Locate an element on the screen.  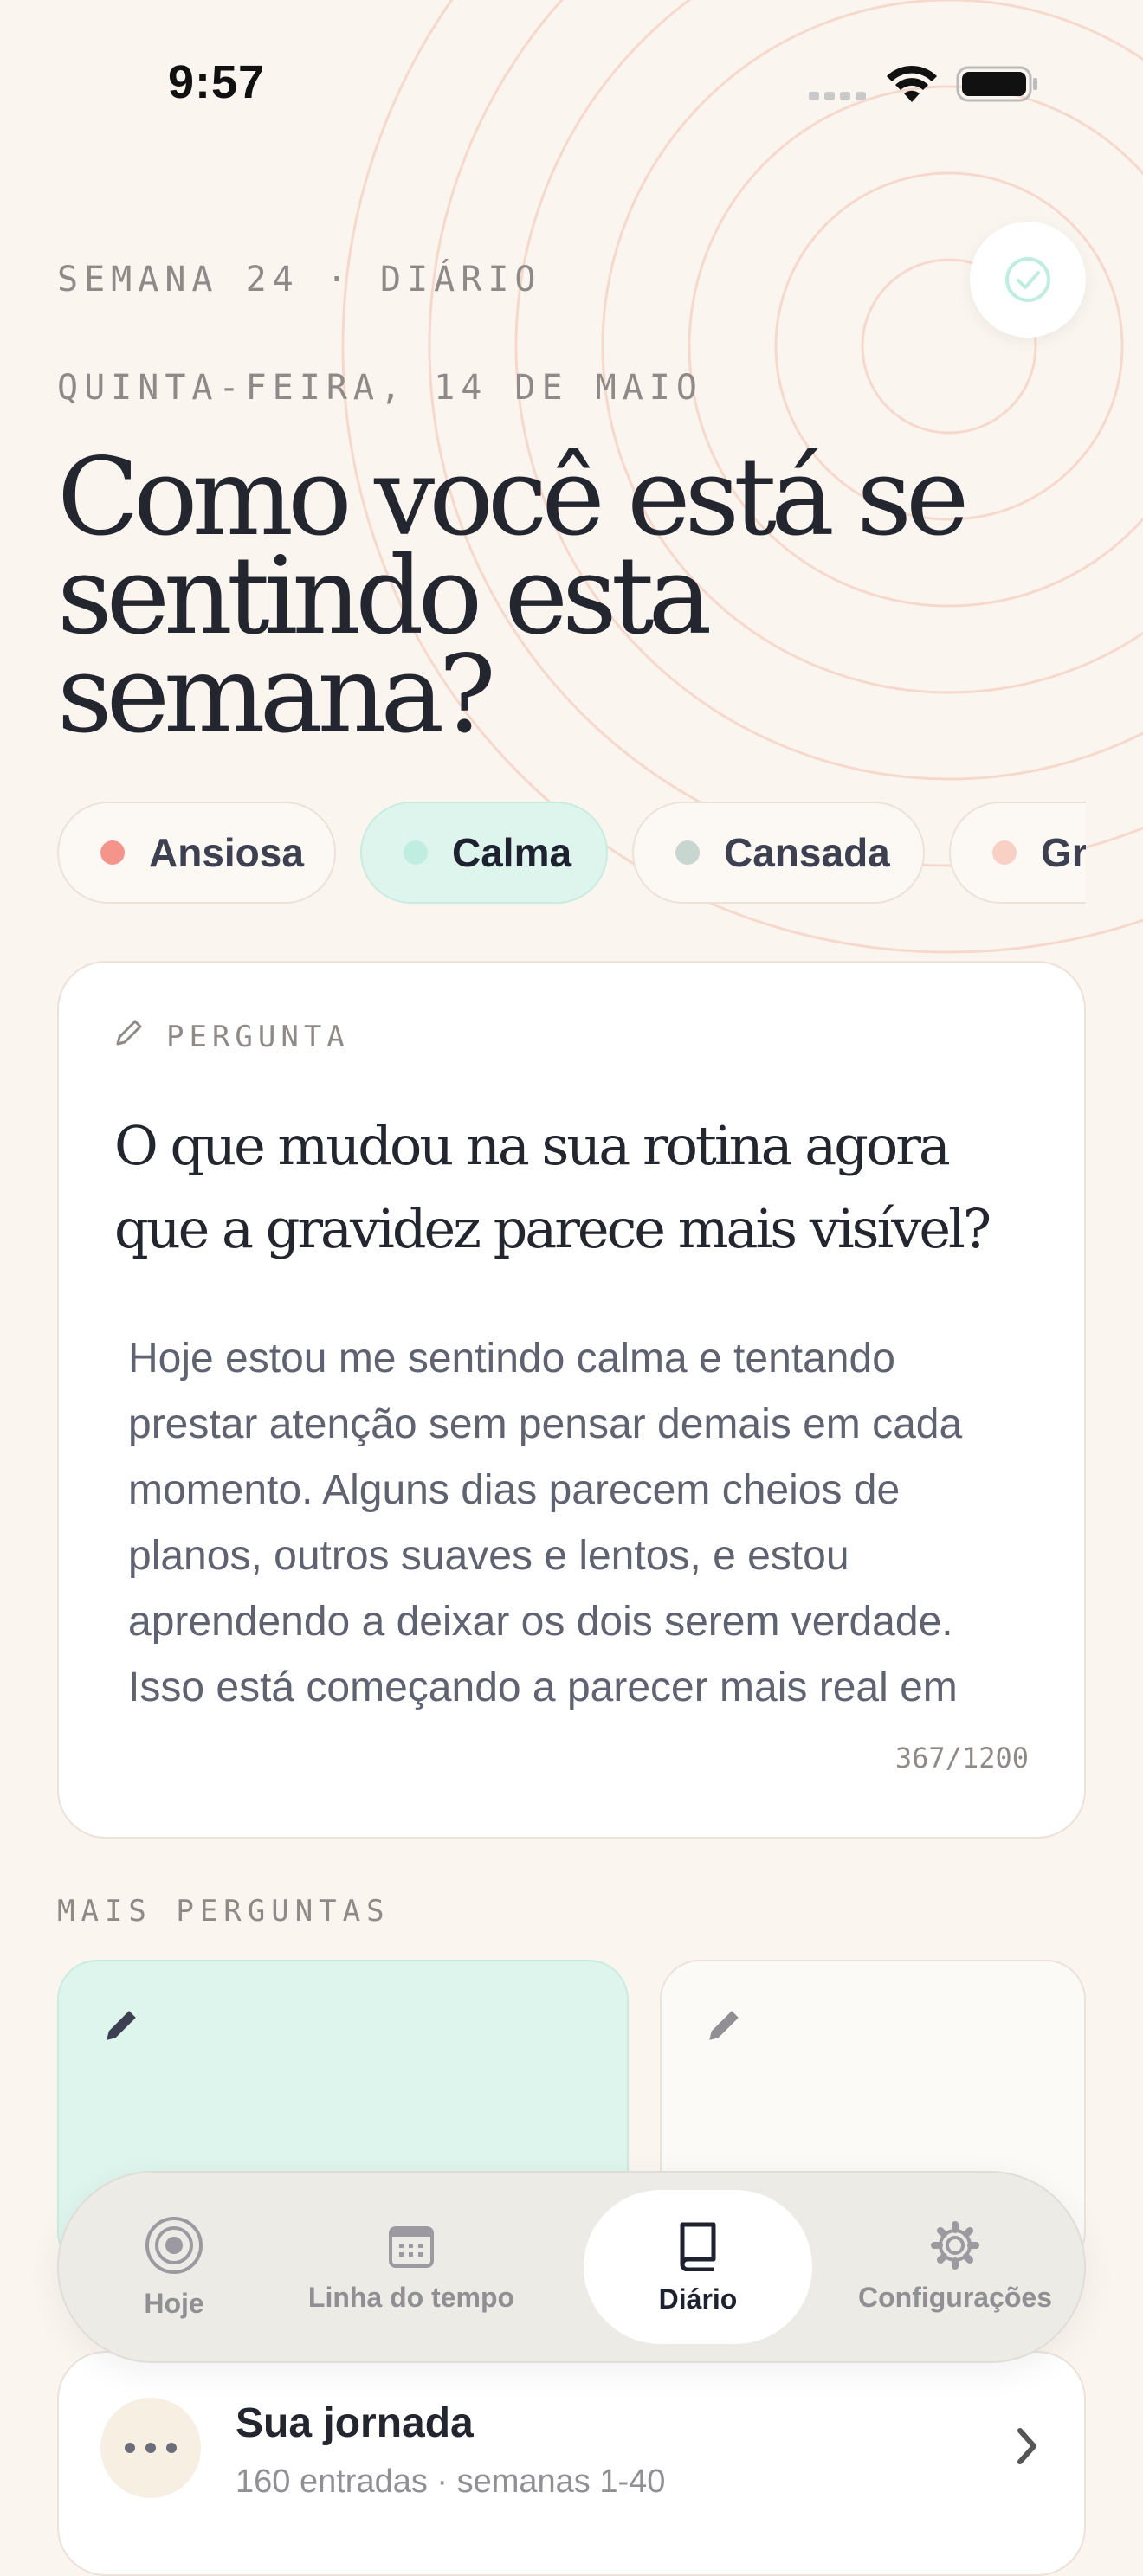
wifi-icon is located at coordinates (912, 83).